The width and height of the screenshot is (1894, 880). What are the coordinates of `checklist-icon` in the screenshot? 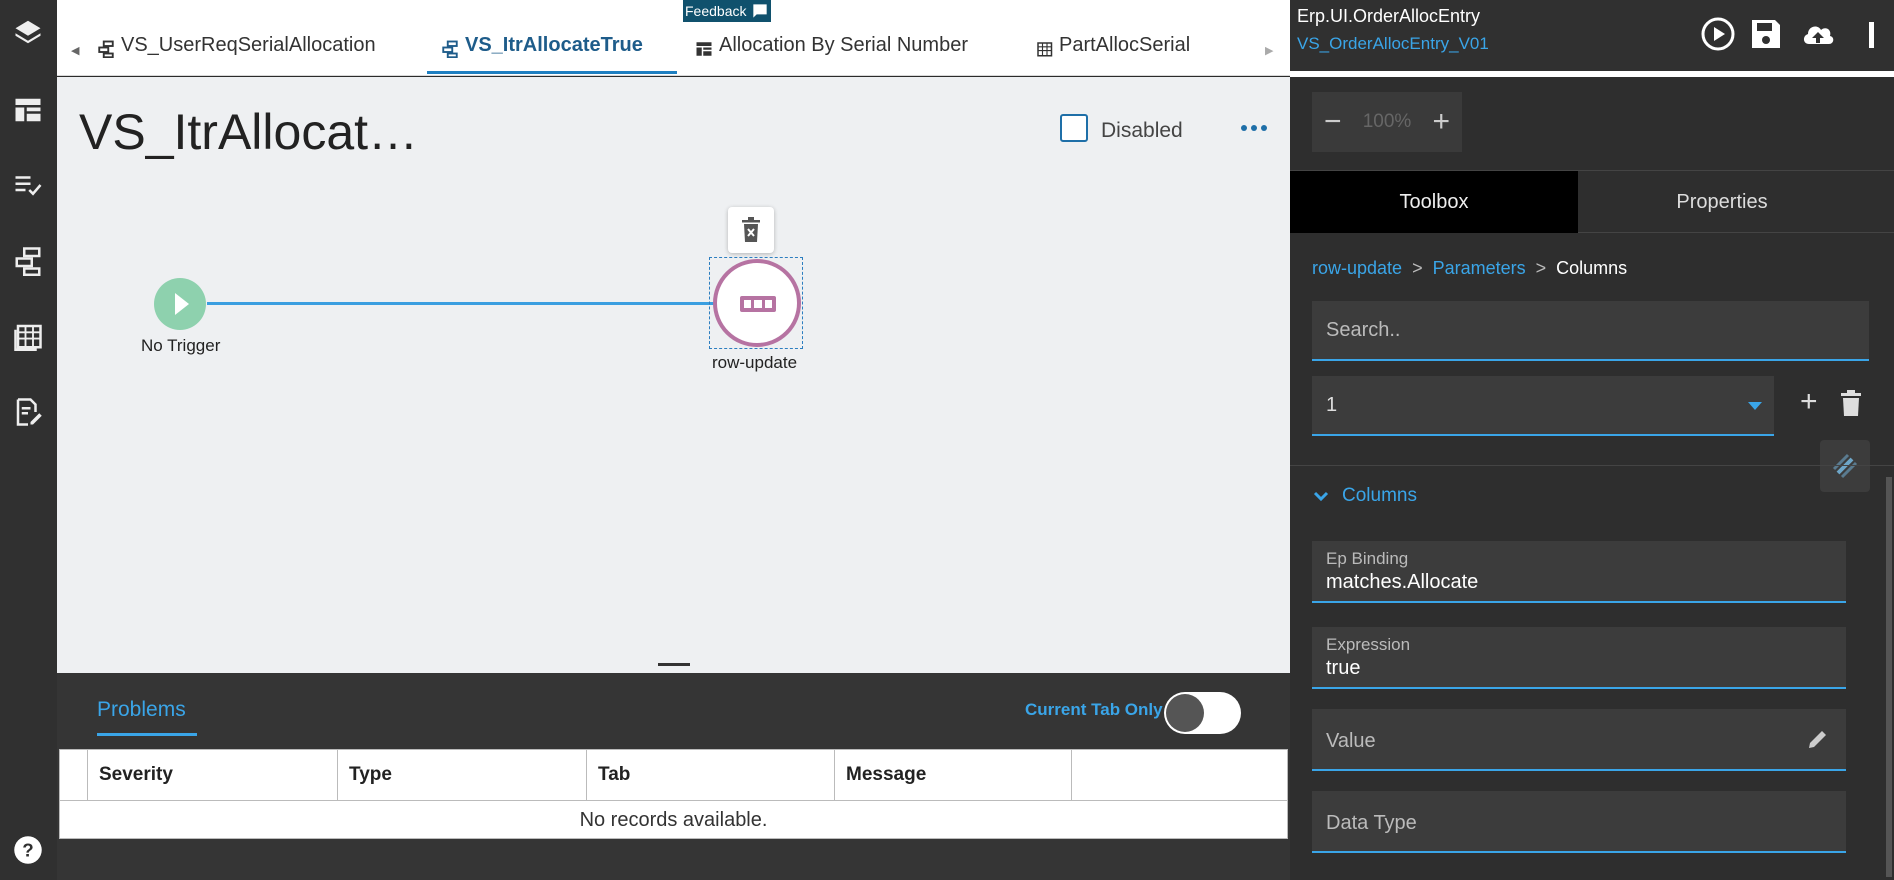 It's located at (28, 185).